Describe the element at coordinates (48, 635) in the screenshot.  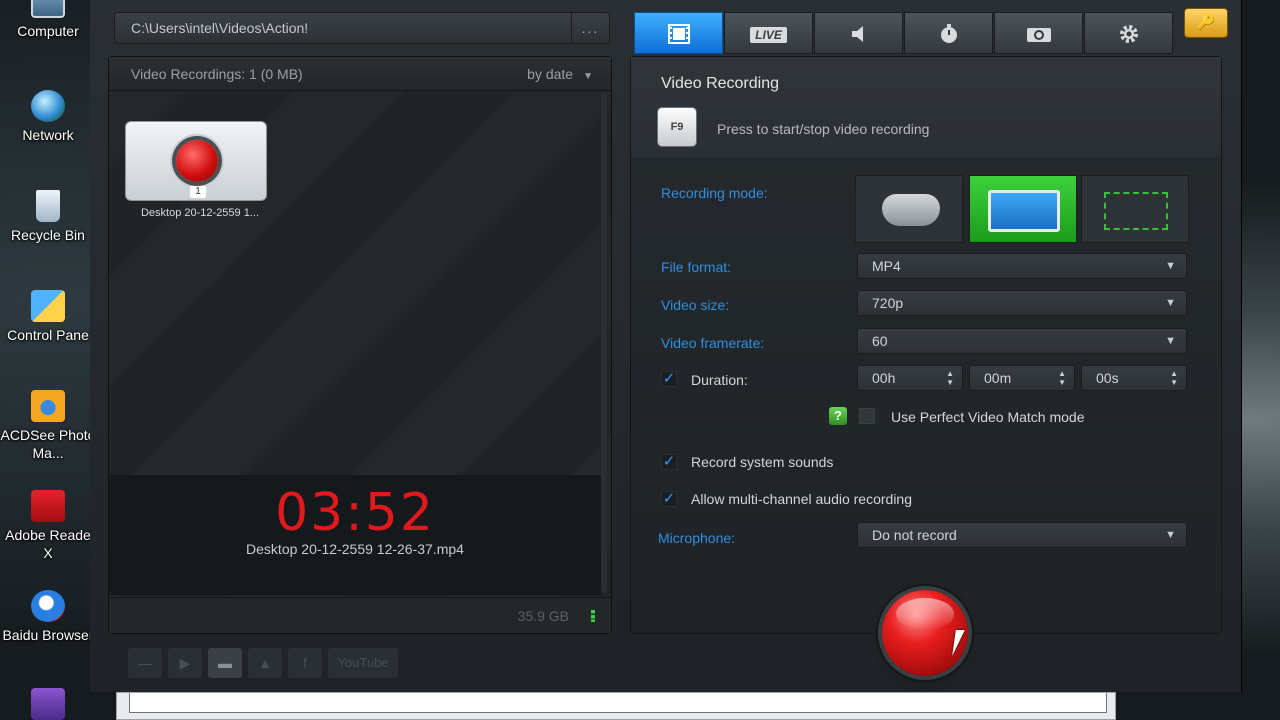
I see `desktop-icon-label: Baidu Browser` at that location.